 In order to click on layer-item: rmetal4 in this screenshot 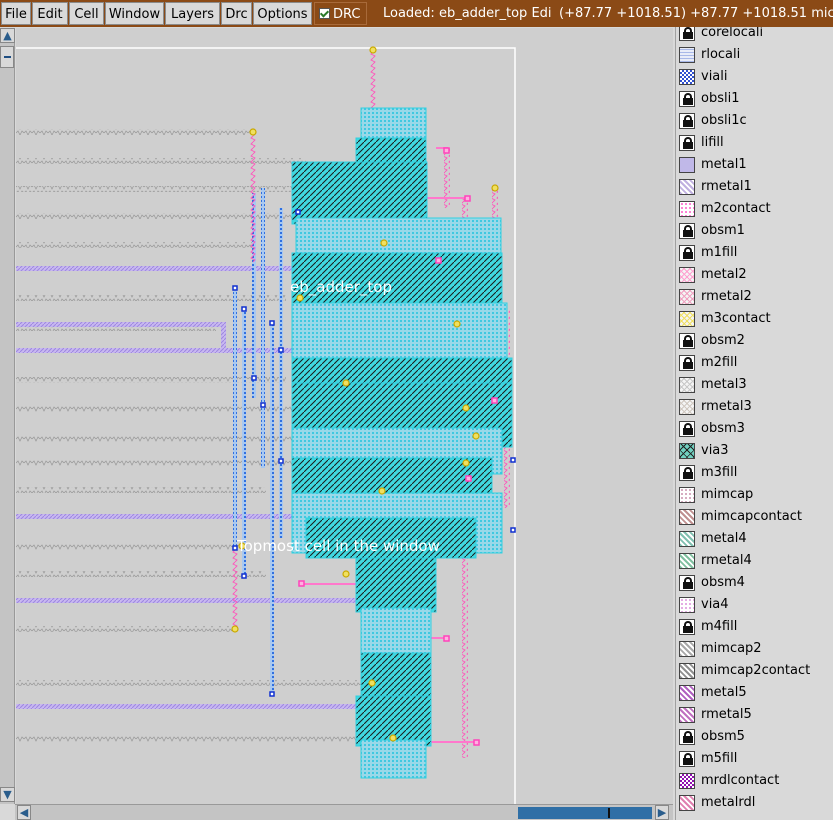, I will do `click(754, 562)`.